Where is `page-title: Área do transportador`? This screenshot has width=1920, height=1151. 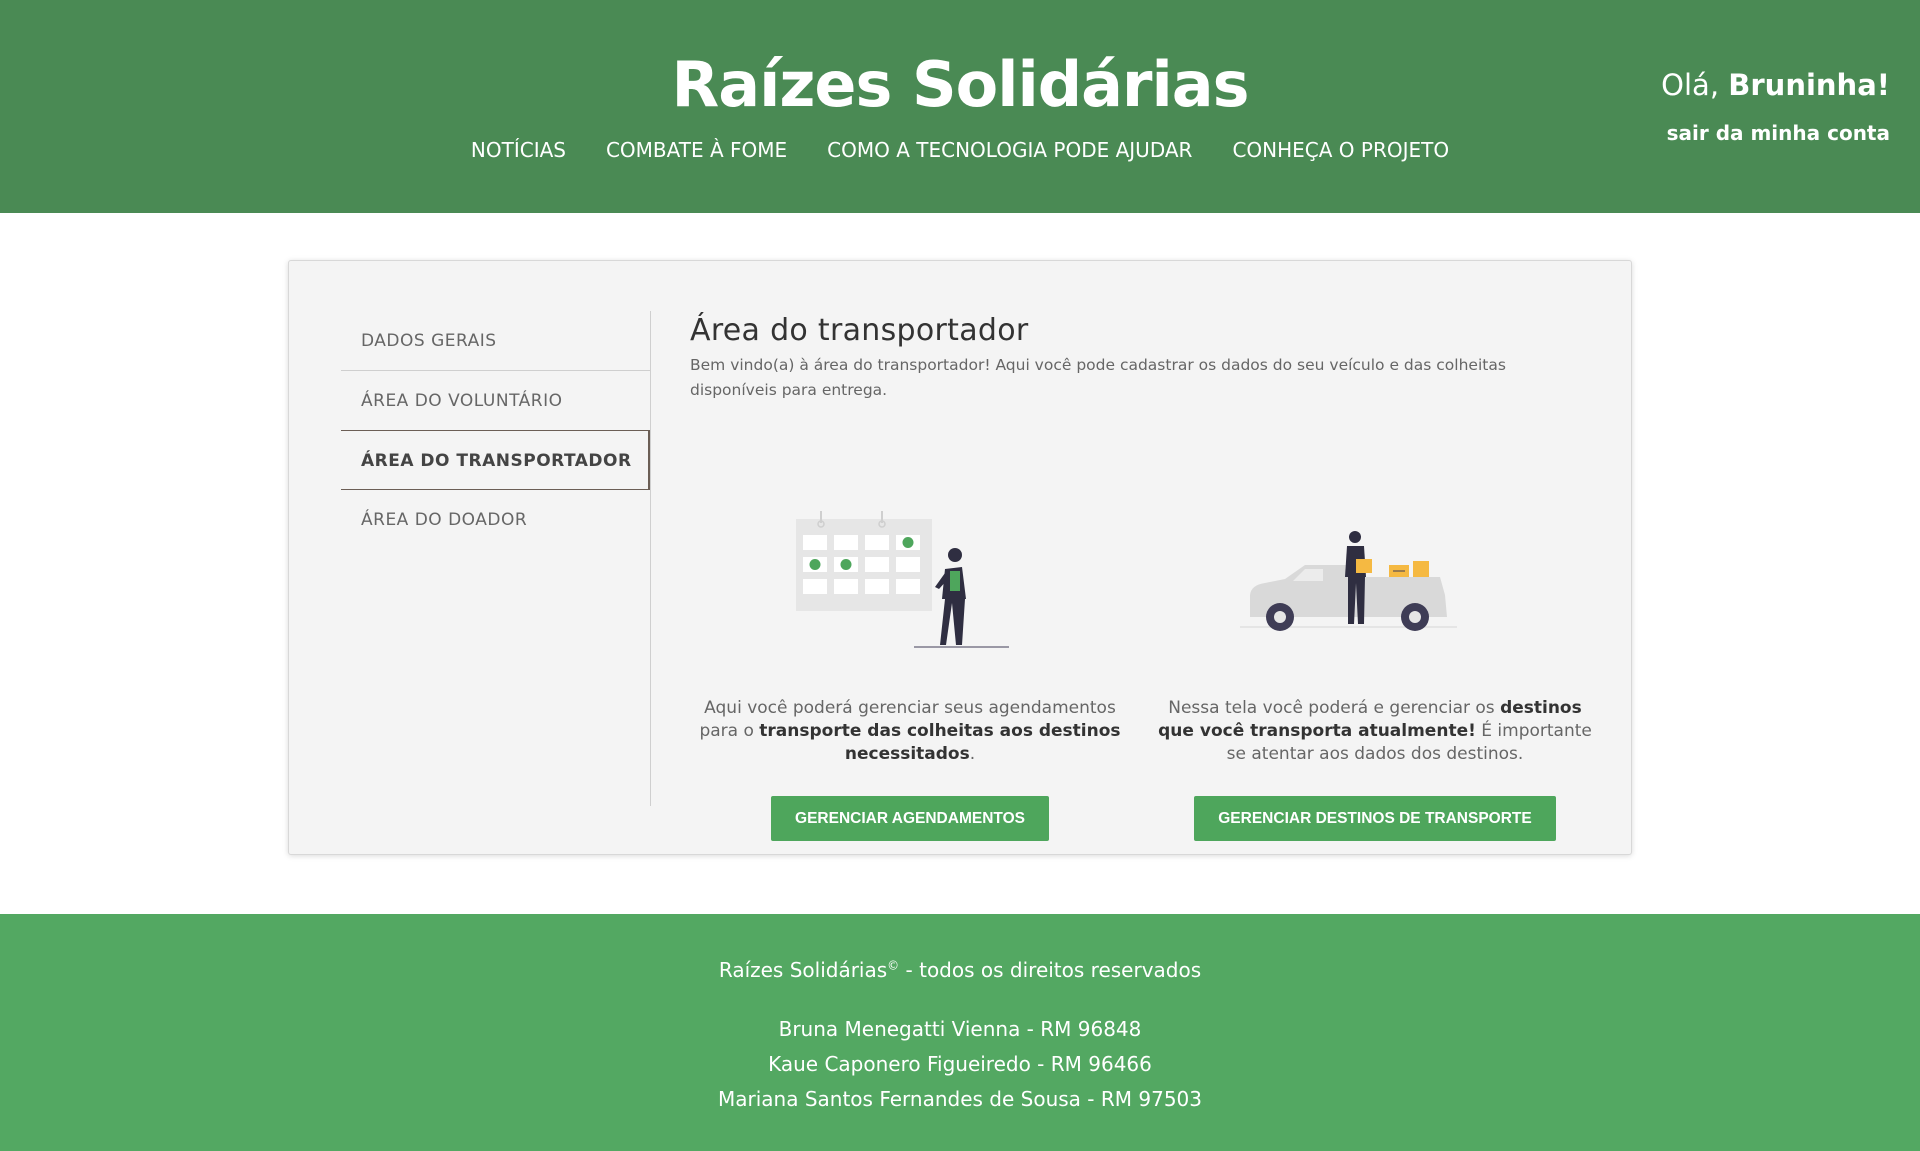 page-title: Área do transportador is located at coordinates (859, 330).